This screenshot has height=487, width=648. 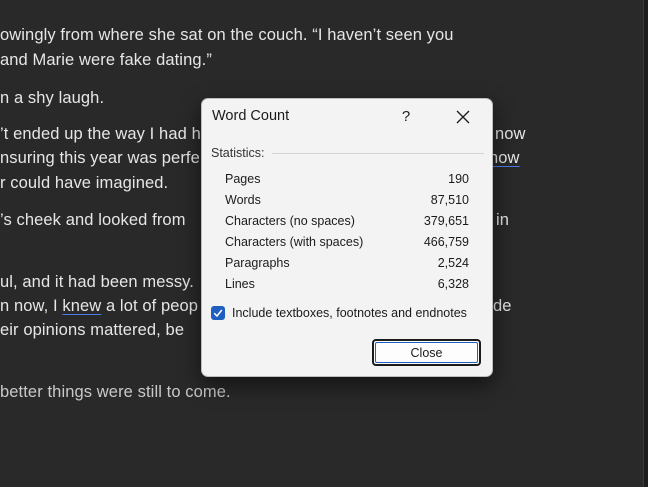 I want to click on stat-value: 466,759, so click(x=446, y=242).